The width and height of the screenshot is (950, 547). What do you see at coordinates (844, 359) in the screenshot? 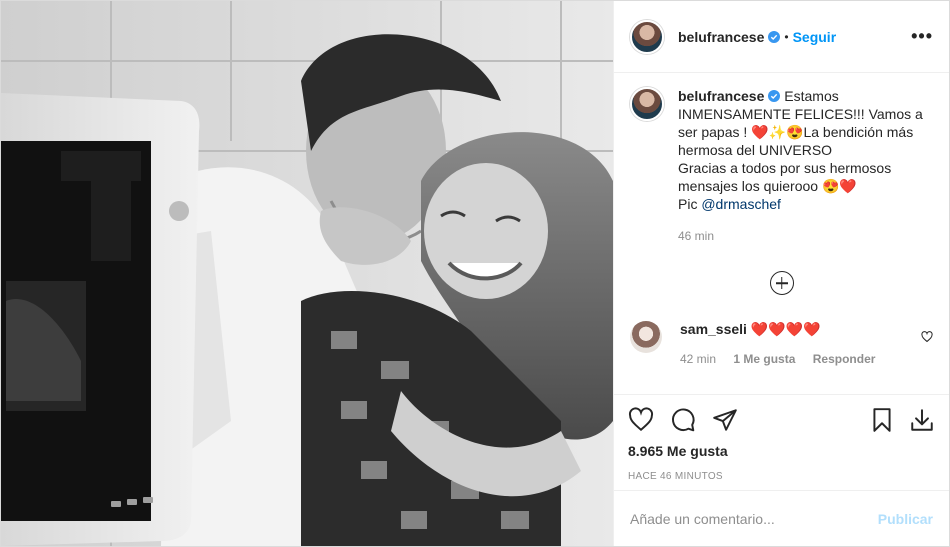
I see `reply-button: Responder` at bounding box center [844, 359].